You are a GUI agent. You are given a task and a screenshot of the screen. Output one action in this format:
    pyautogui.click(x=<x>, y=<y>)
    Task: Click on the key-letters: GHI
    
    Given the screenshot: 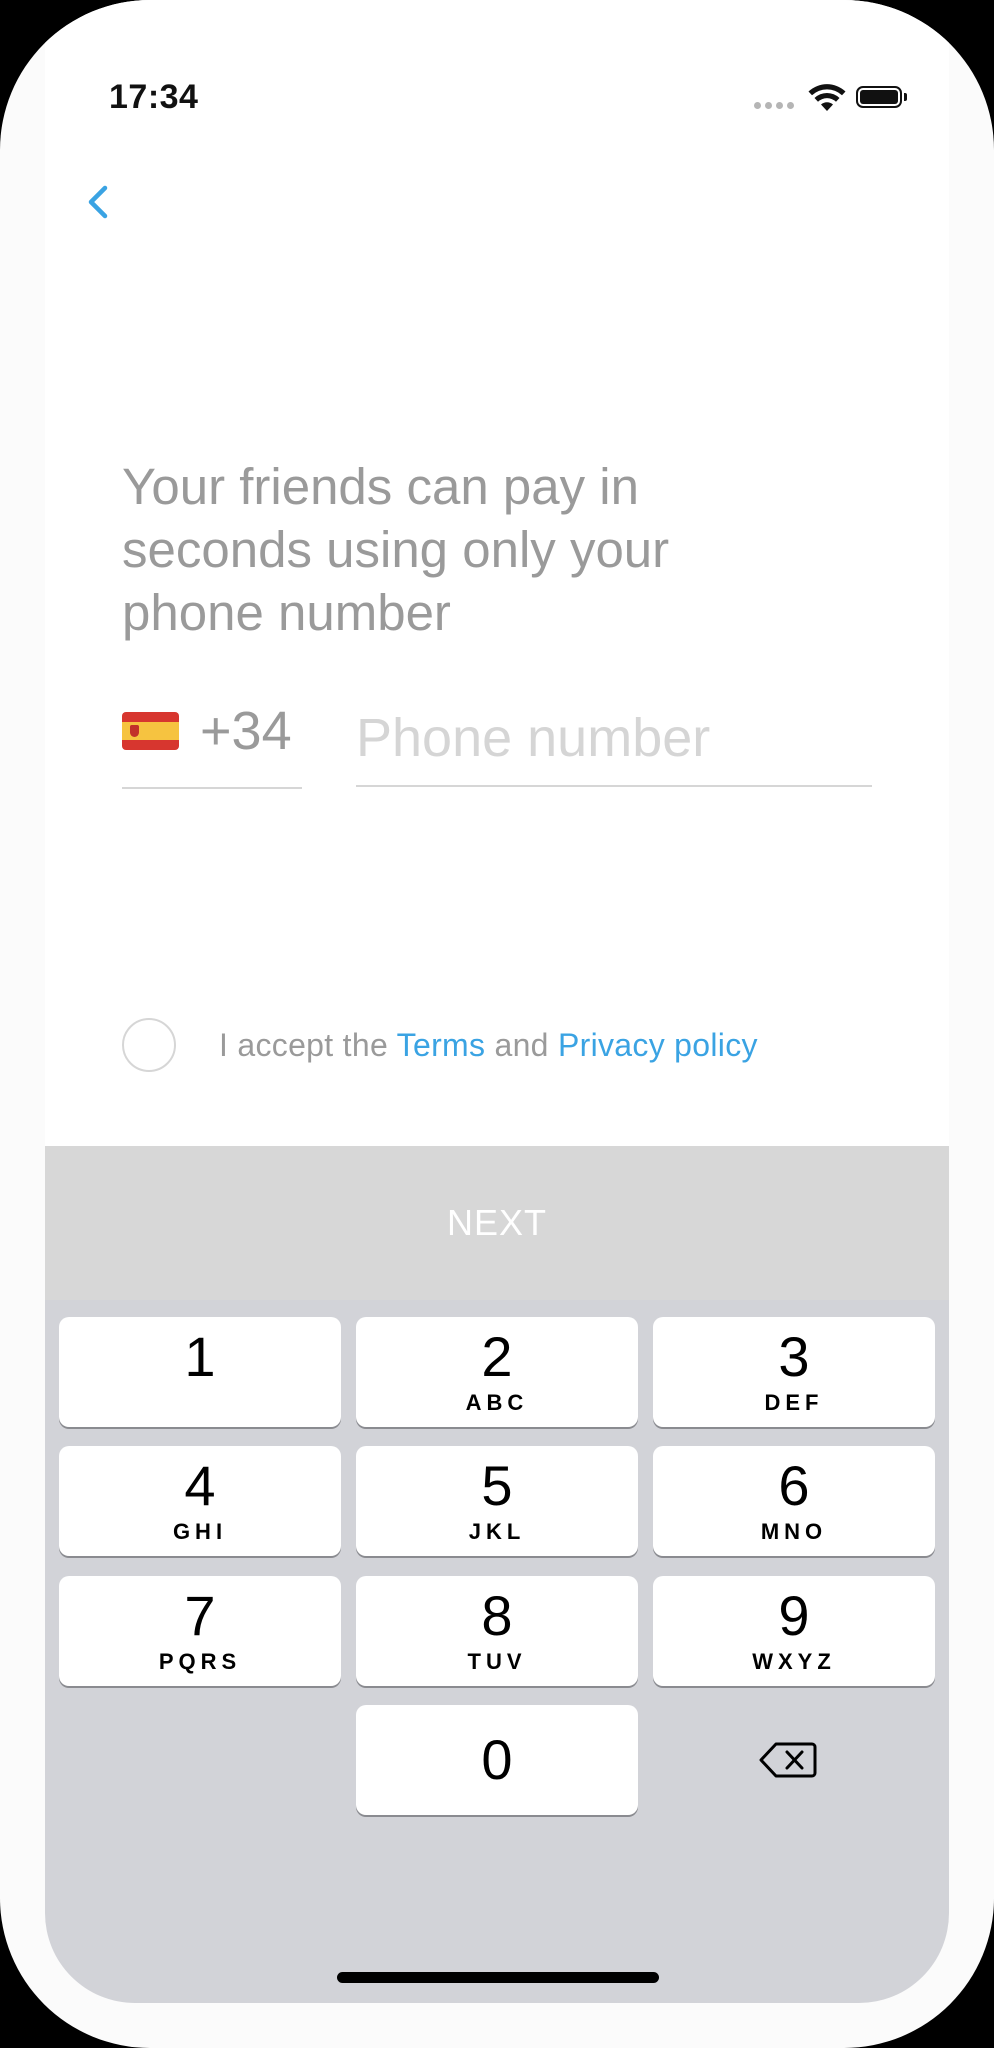 What is the action you would take?
    pyautogui.click(x=200, y=1531)
    